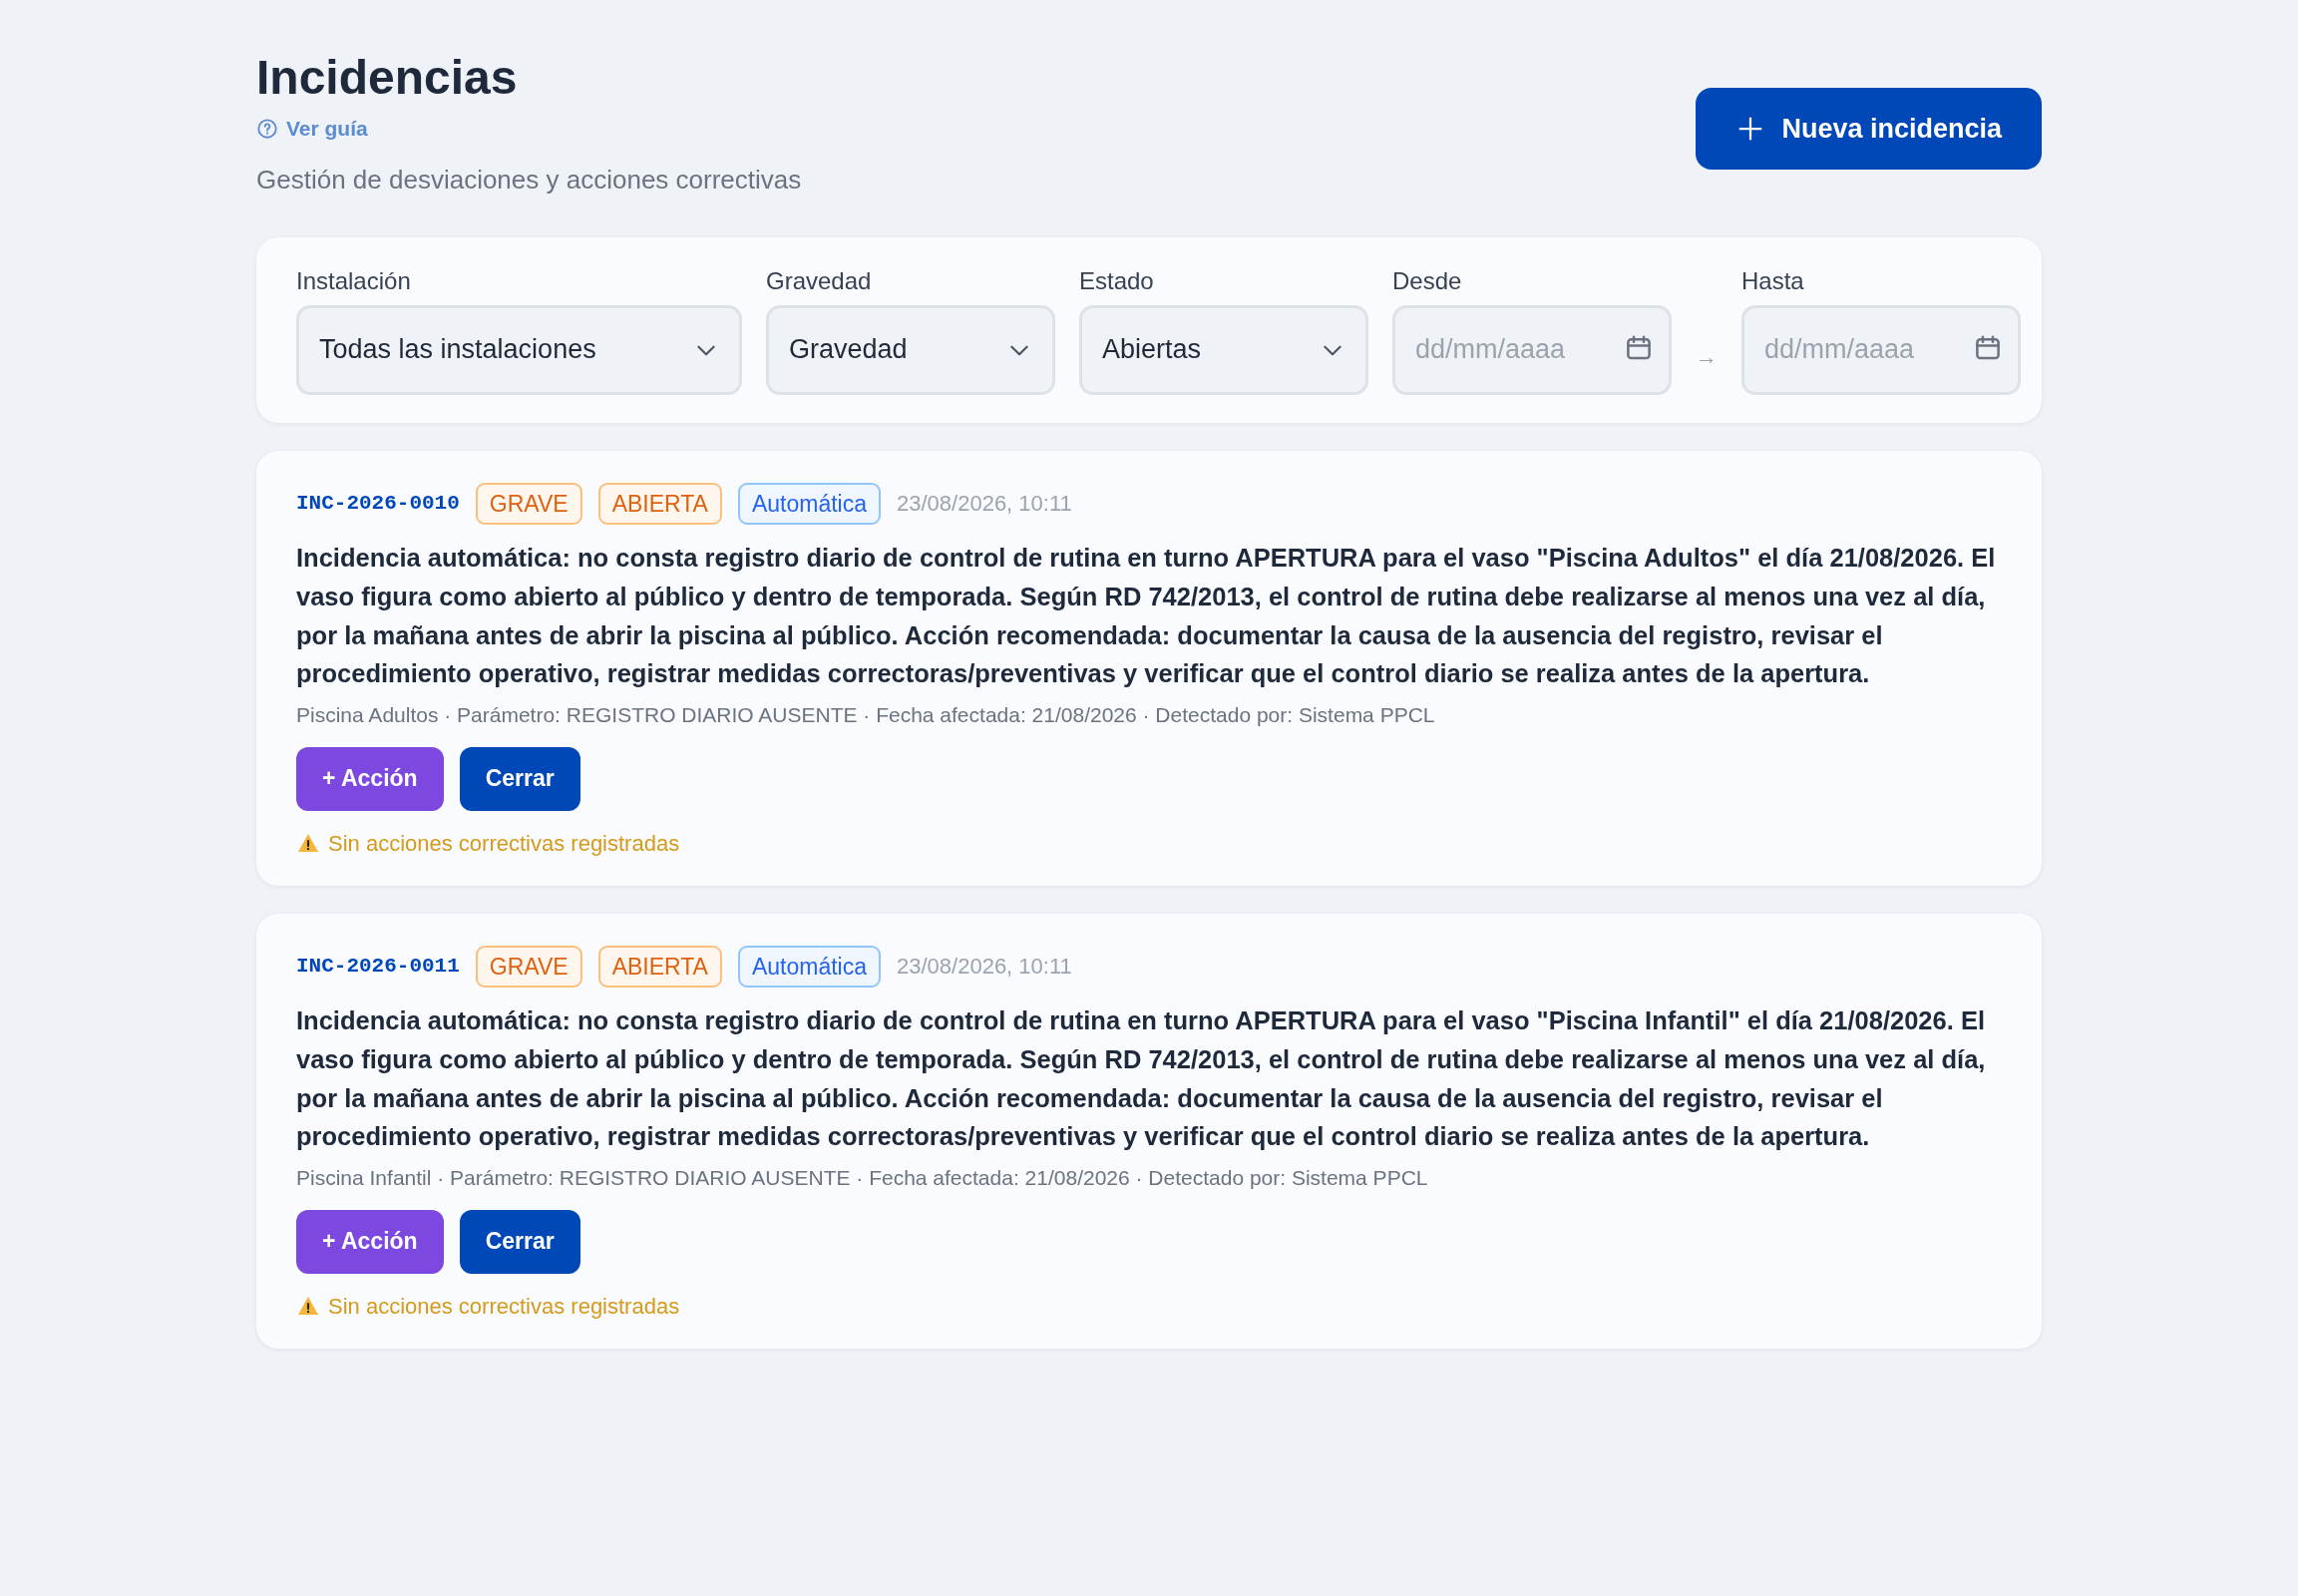 The width and height of the screenshot is (2298, 1596). What do you see at coordinates (378, 504) in the screenshot?
I see `incident-code: INC-2026-0010` at bounding box center [378, 504].